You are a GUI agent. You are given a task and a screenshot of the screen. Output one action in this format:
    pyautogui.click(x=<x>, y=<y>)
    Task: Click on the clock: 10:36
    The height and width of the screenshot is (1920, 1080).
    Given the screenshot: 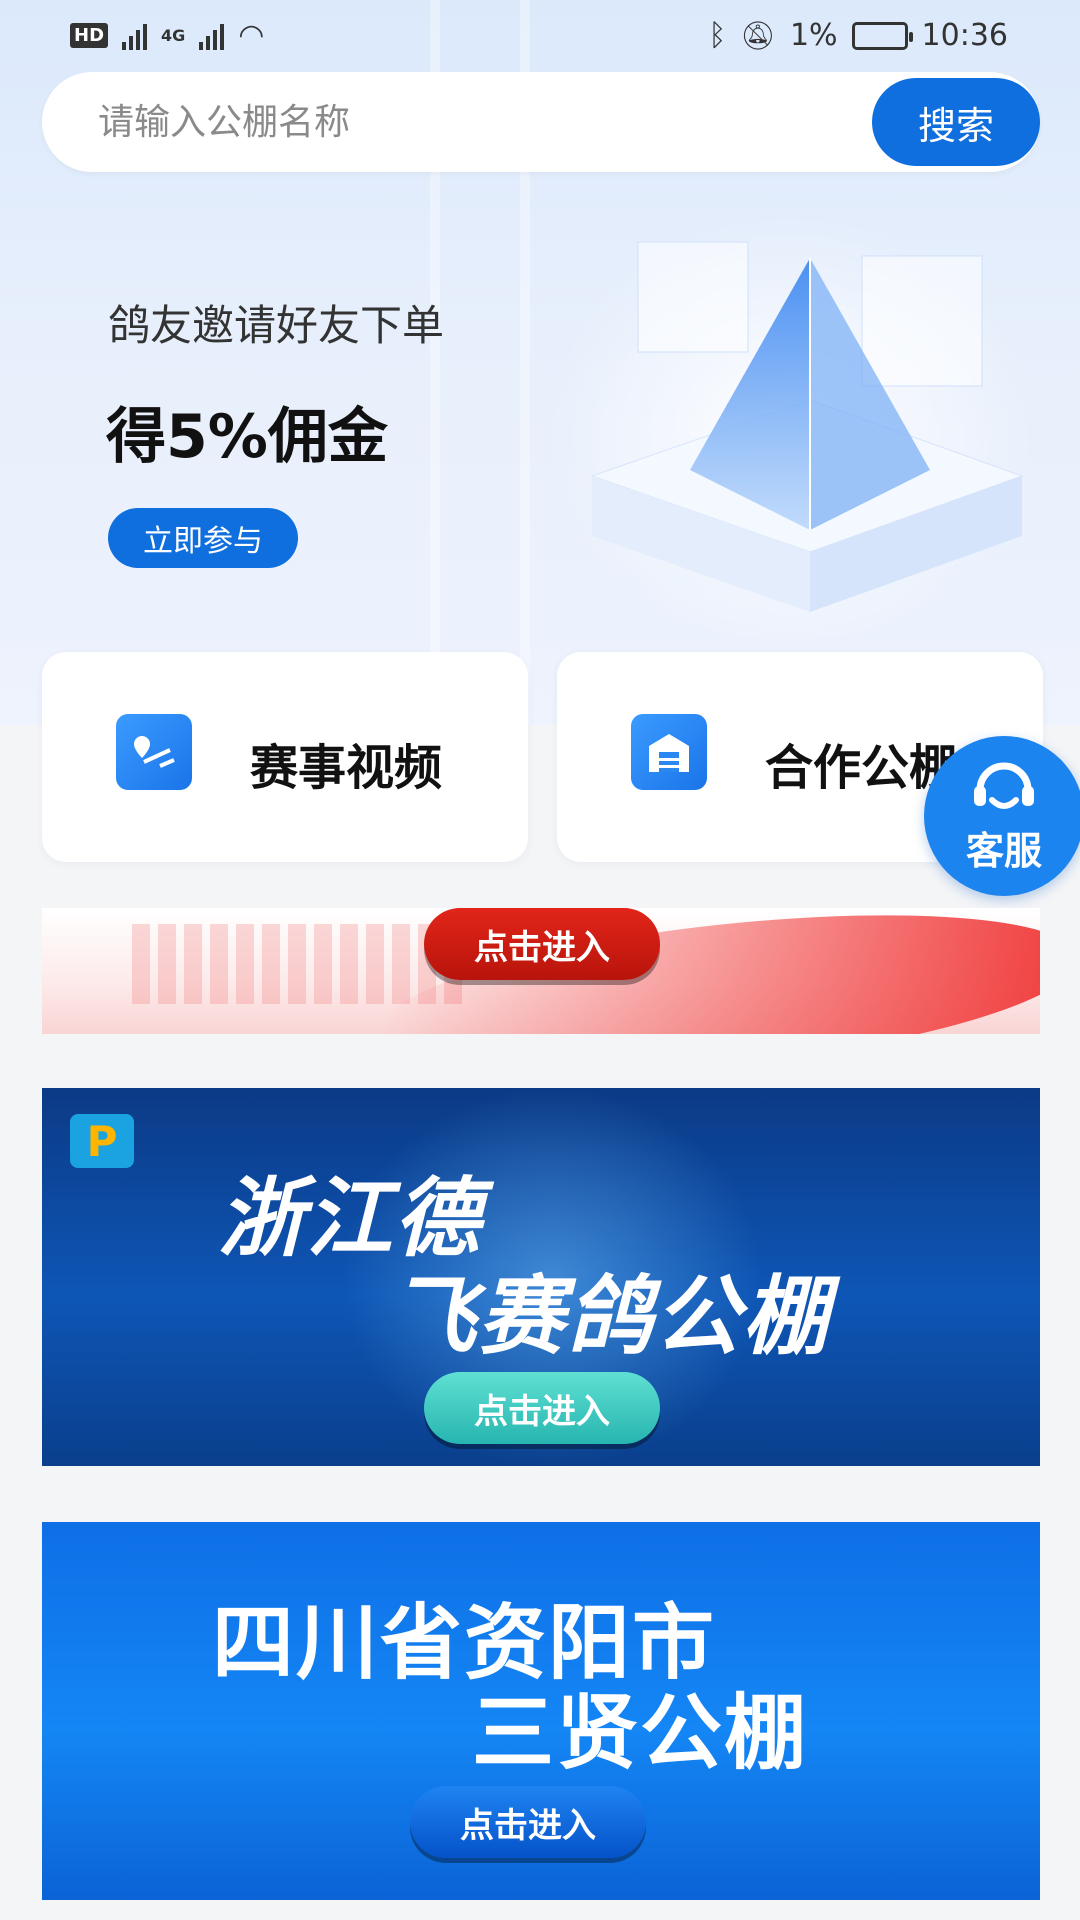 What is the action you would take?
    pyautogui.click(x=964, y=35)
    